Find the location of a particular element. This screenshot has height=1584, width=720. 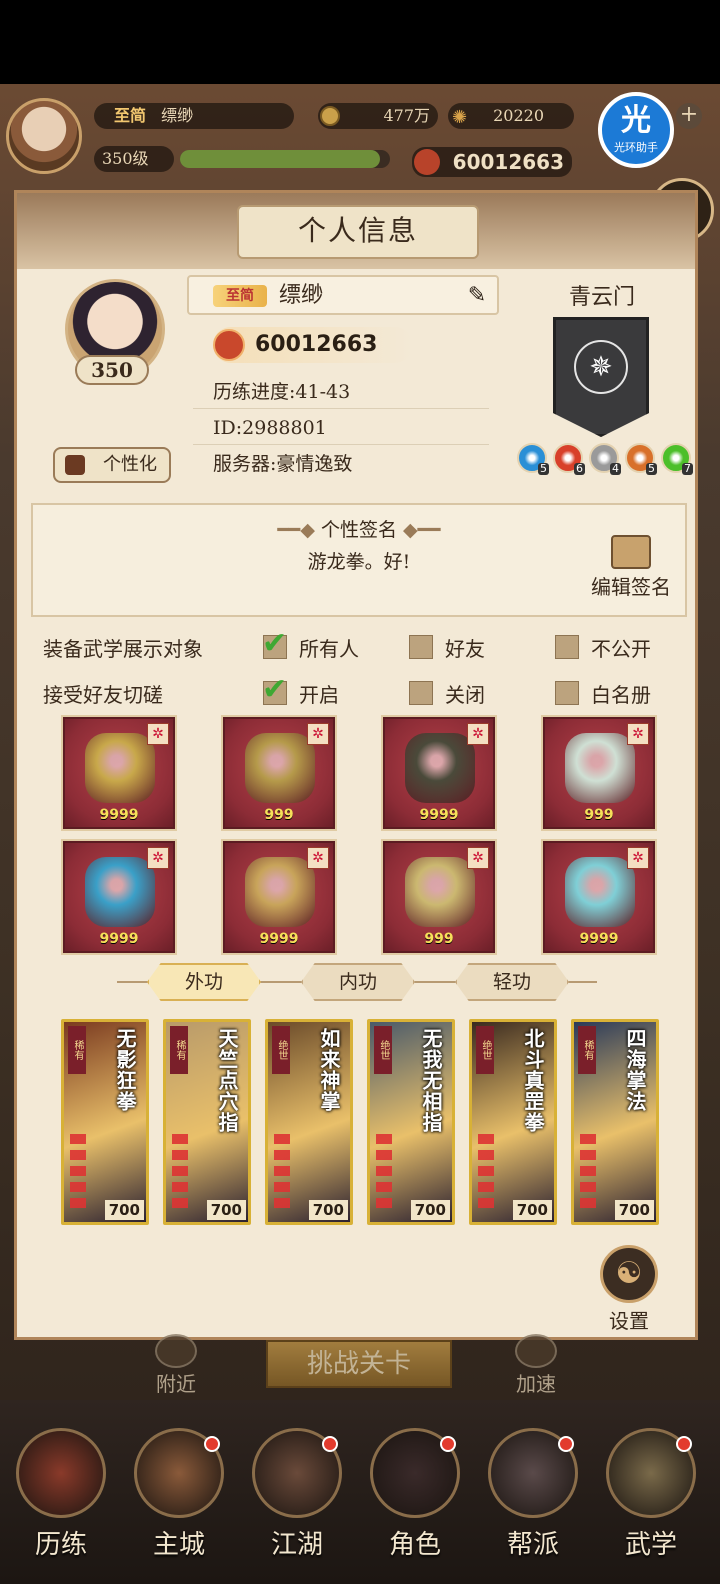

speedup-button: 加速 is located at coordinates (536, 1365).